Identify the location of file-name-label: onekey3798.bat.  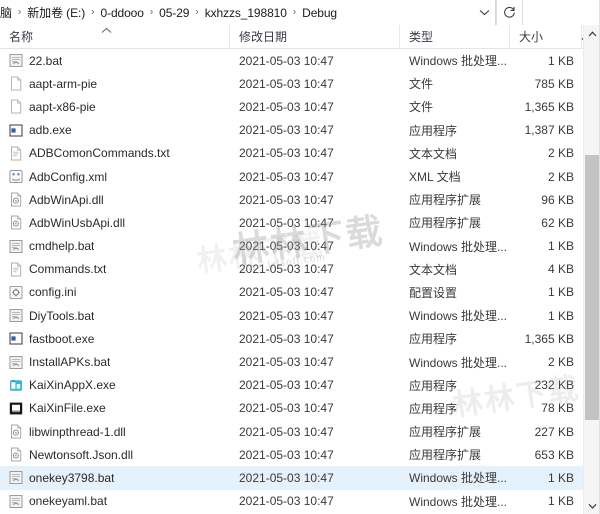
(72, 477).